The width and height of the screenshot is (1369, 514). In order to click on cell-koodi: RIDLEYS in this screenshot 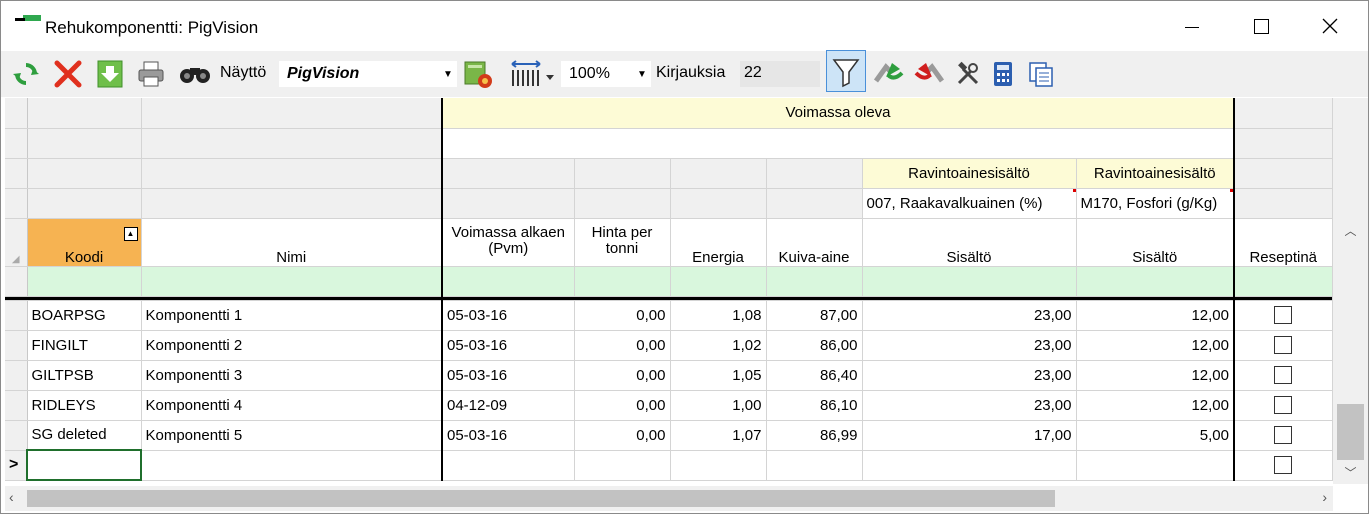, I will do `click(84, 405)`.